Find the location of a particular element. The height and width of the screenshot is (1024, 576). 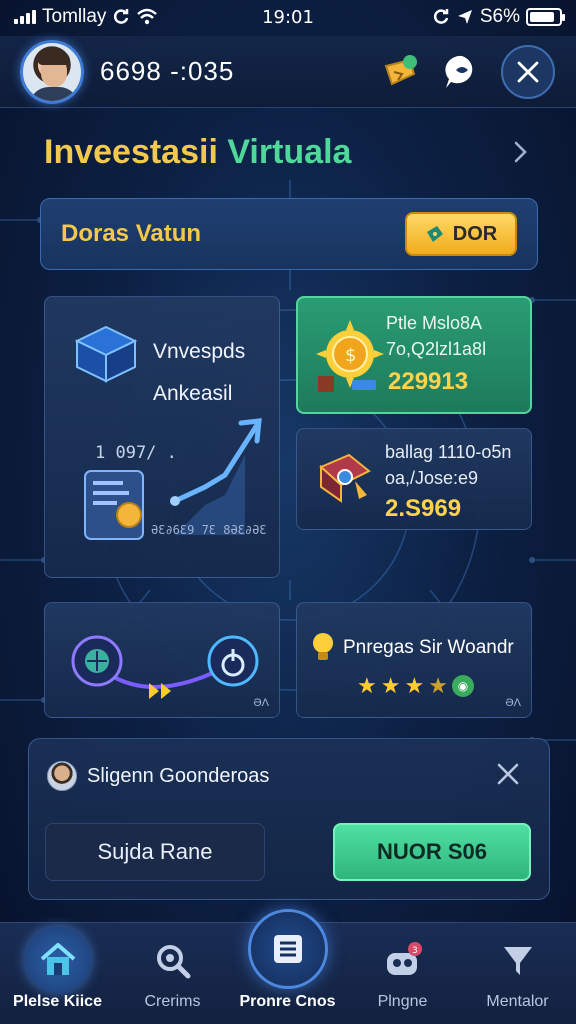

svg-text: 3 is located at coordinates (415, 951).